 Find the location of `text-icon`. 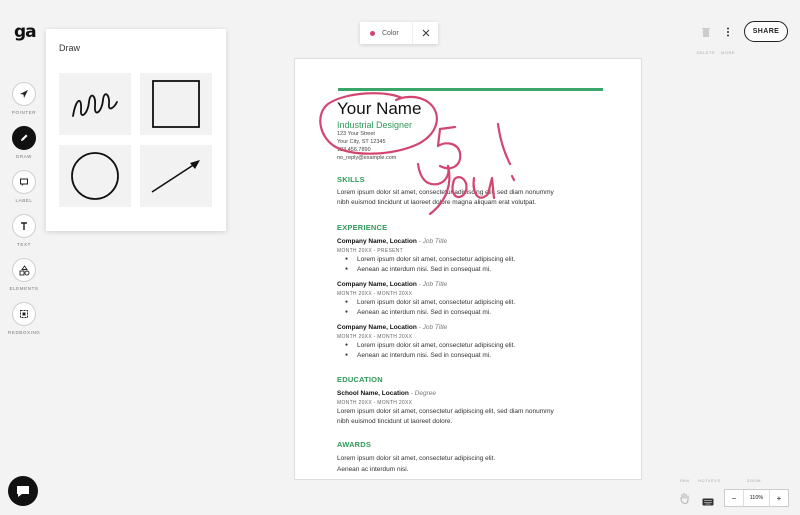

text-icon is located at coordinates (24, 226).